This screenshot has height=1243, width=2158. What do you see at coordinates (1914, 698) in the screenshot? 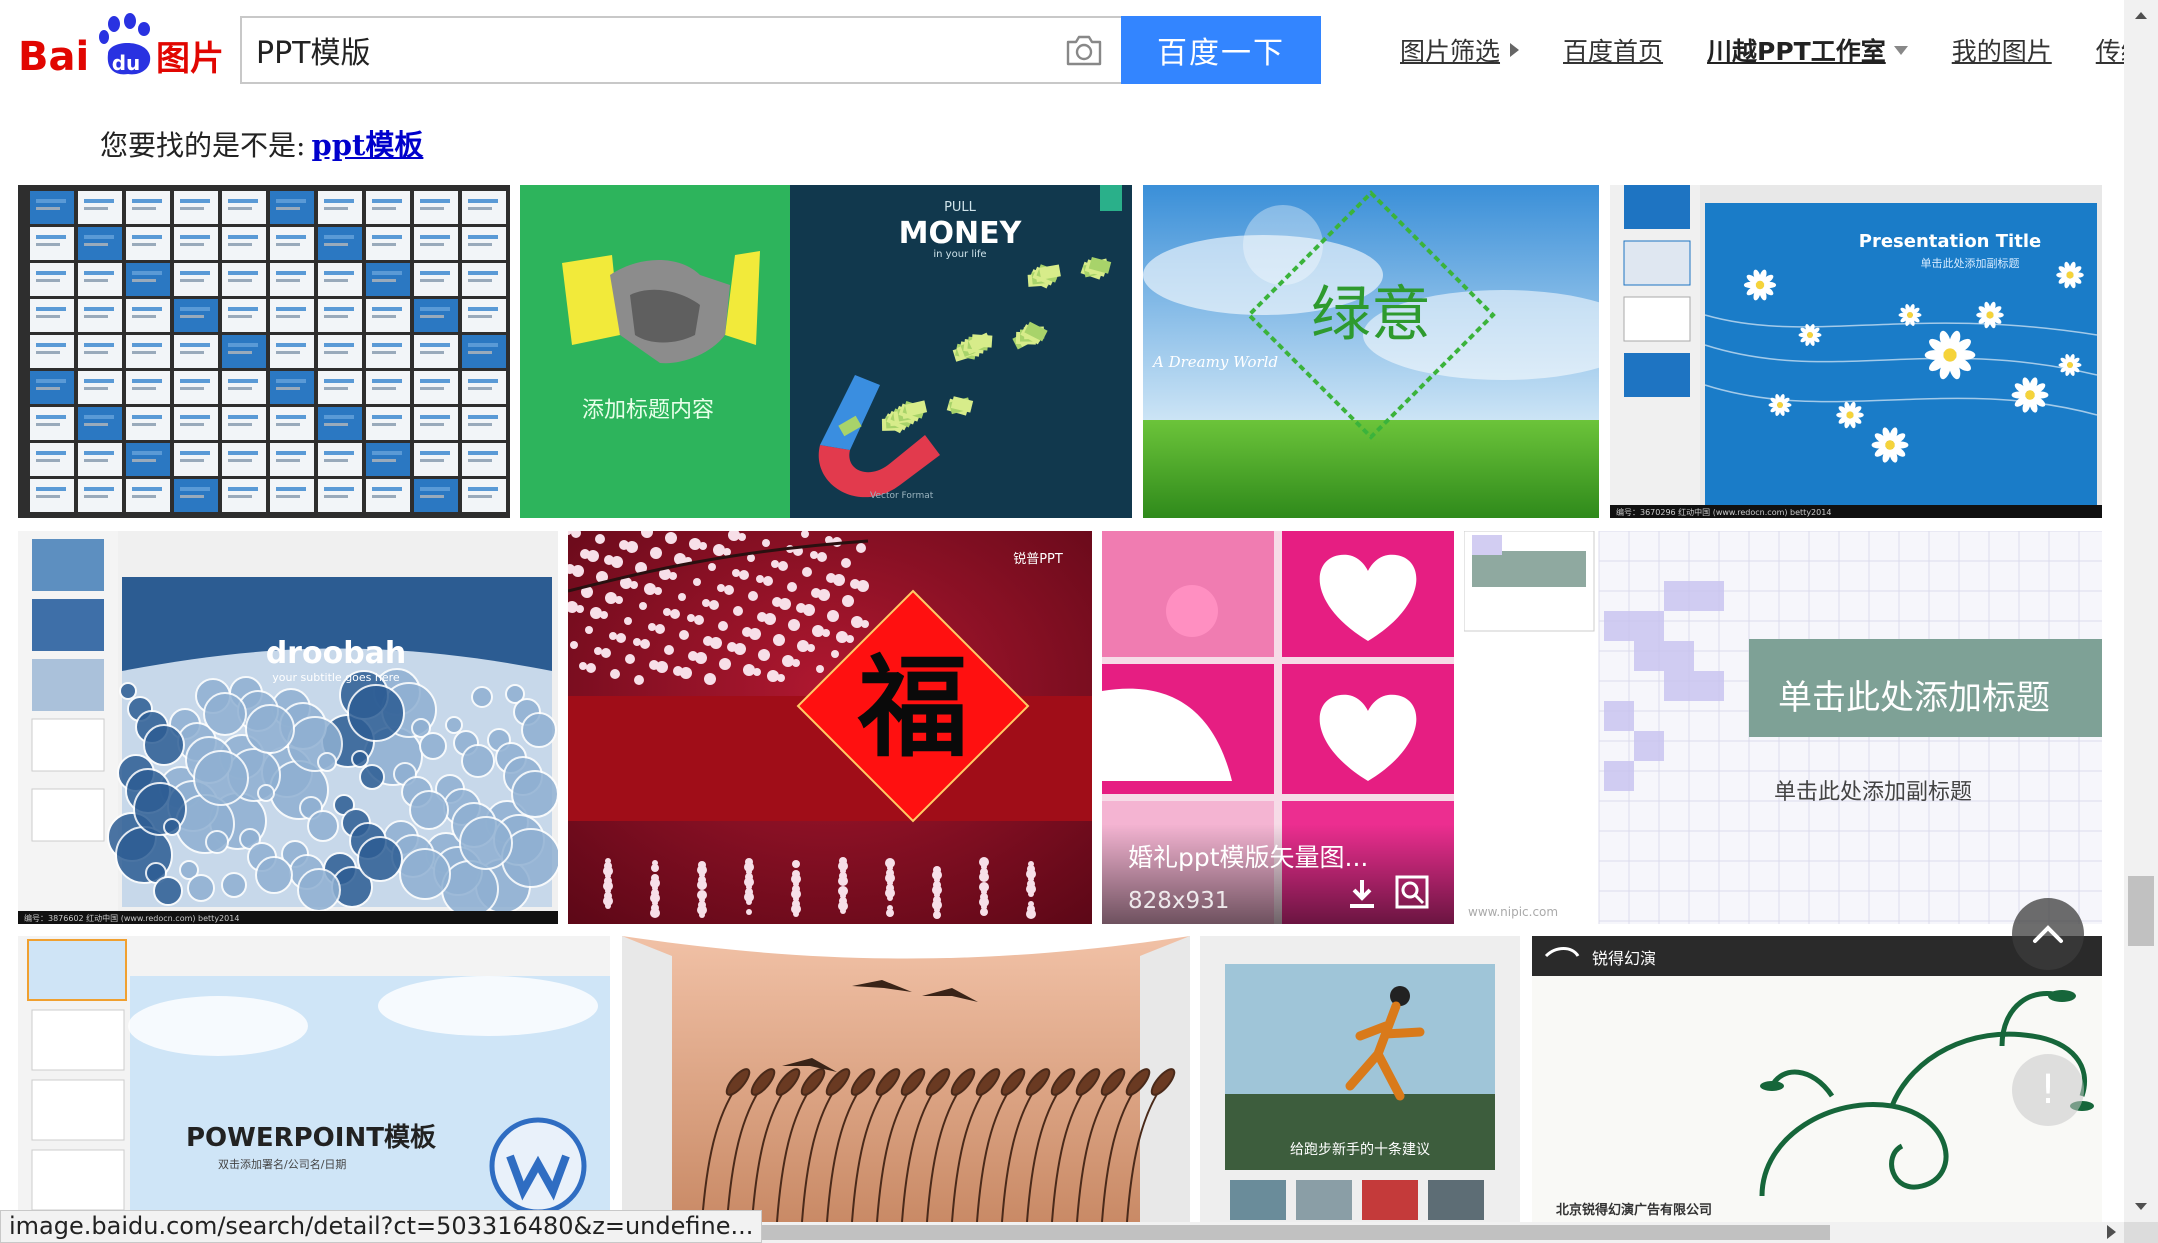
I see `mosaic-title-text: 单击此处添加标题` at bounding box center [1914, 698].